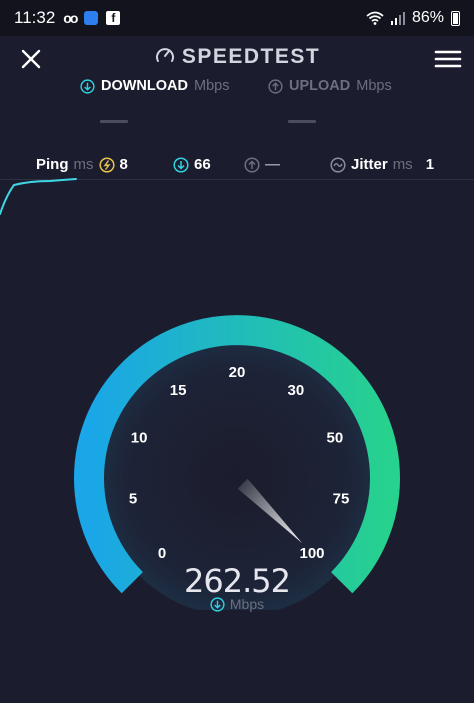  Describe the element at coordinates (430, 164) in the screenshot. I see `jitter-value: 1` at that location.